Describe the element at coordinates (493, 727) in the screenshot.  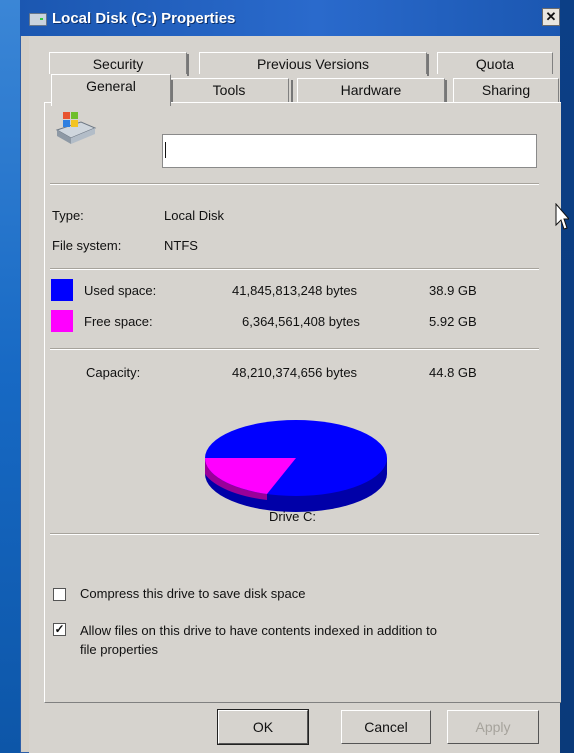
I see `apply-button: Apply` at that location.